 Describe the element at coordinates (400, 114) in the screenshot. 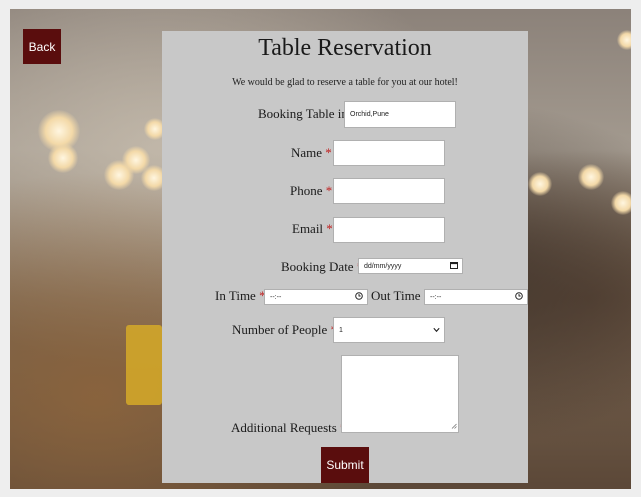

I see `booking-table-field: Orchid,Pune` at that location.